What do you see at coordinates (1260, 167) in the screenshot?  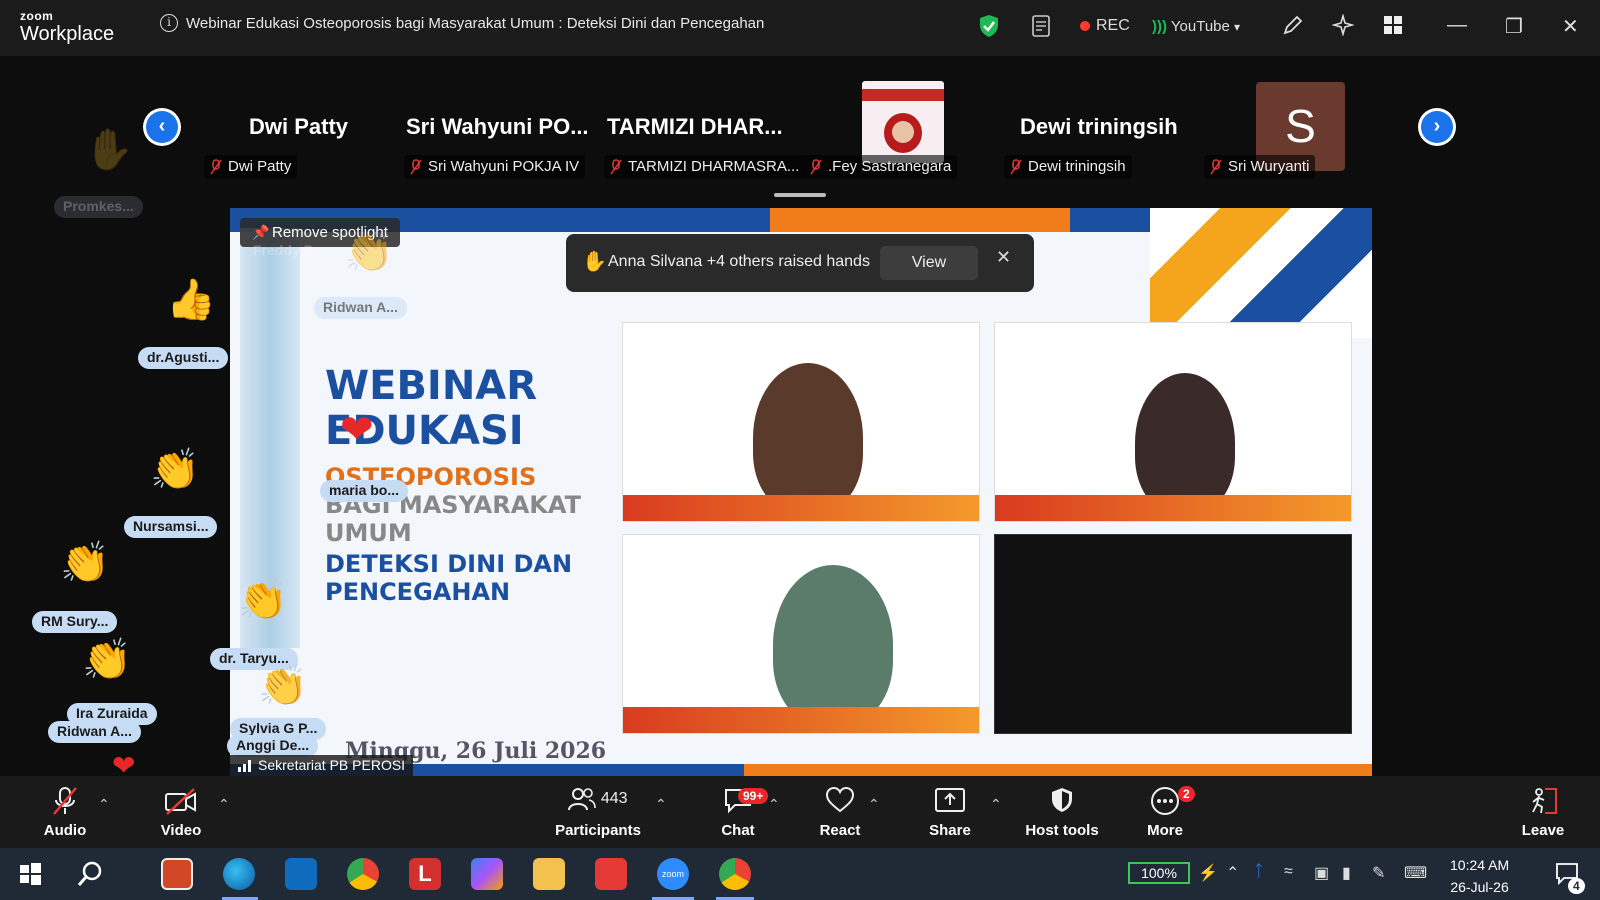 I see `tile-label: Sri Wuryanti` at bounding box center [1260, 167].